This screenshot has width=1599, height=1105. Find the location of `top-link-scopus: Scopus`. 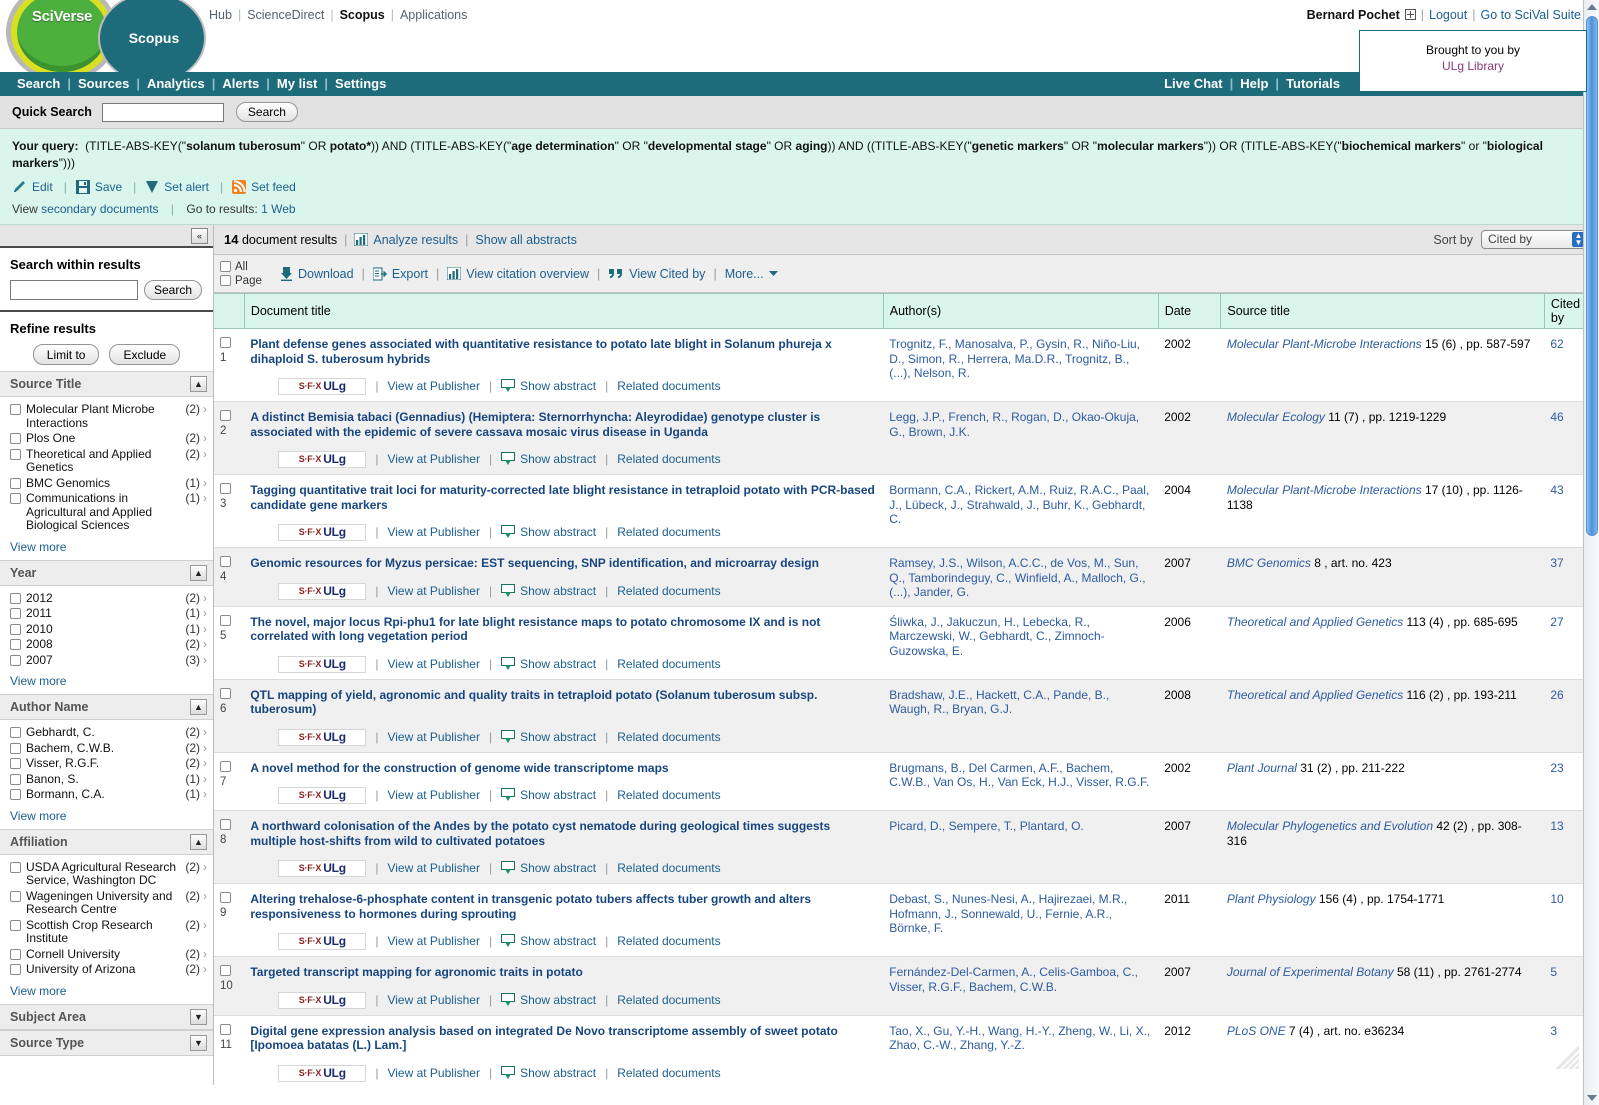

top-link-scopus: Scopus is located at coordinates (362, 15).